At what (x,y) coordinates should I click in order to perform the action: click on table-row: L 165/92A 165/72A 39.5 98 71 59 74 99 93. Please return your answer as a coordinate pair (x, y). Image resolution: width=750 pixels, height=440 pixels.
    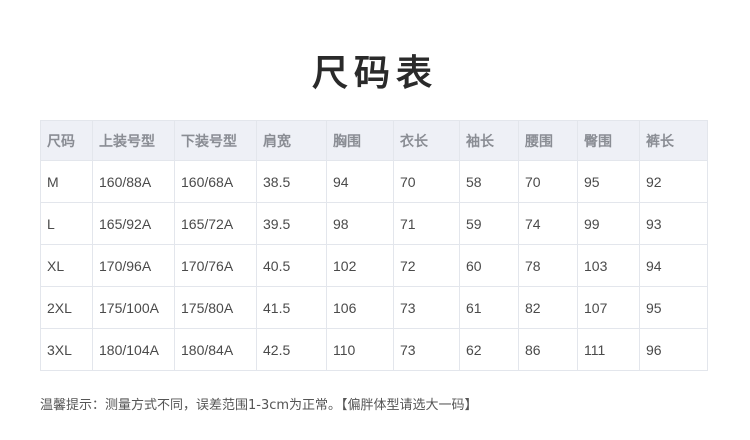
    Looking at the image, I should click on (374, 223).